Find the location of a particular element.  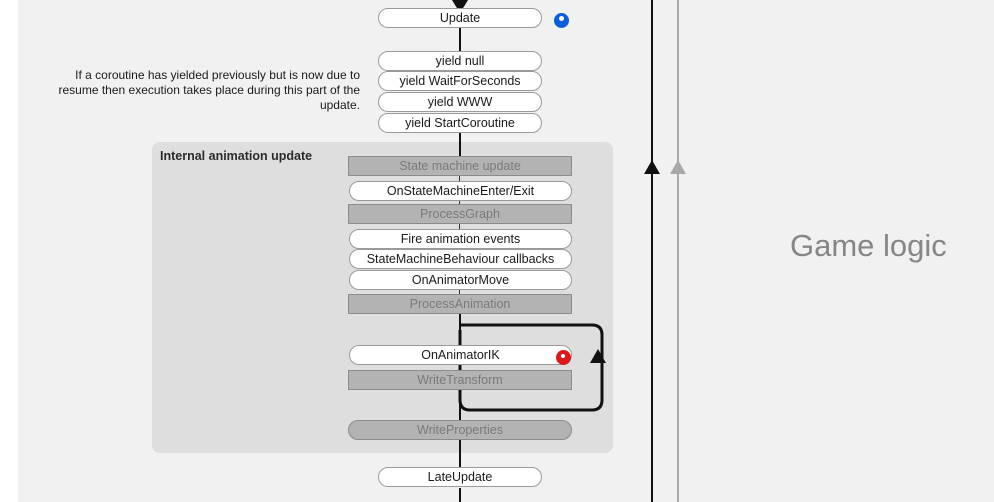

loop-marker-icon is located at coordinates (563, 357).